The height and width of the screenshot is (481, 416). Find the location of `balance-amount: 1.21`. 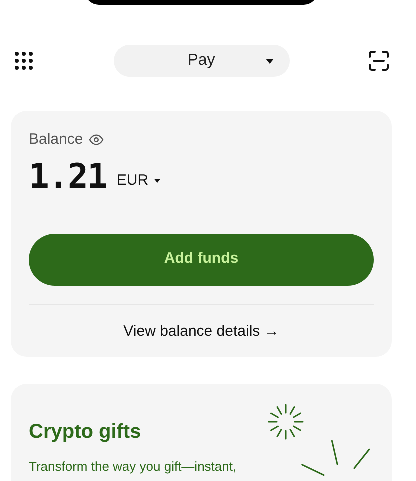

balance-amount: 1.21 is located at coordinates (68, 177).